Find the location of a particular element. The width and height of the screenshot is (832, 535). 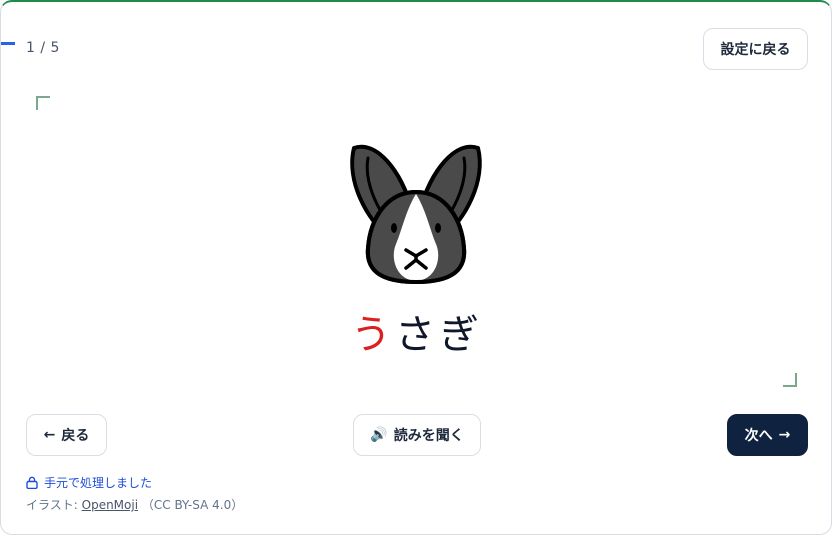

word-highlight-char: う is located at coordinates (373, 335).